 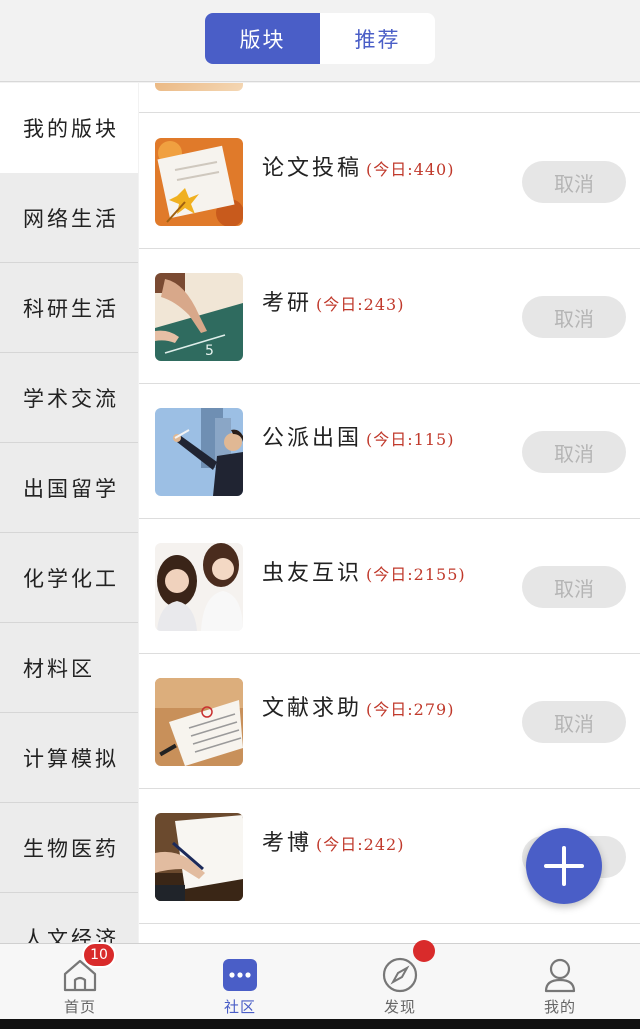 I want to click on sidebar-item-research-life: 科研生活, so click(x=69, y=308).